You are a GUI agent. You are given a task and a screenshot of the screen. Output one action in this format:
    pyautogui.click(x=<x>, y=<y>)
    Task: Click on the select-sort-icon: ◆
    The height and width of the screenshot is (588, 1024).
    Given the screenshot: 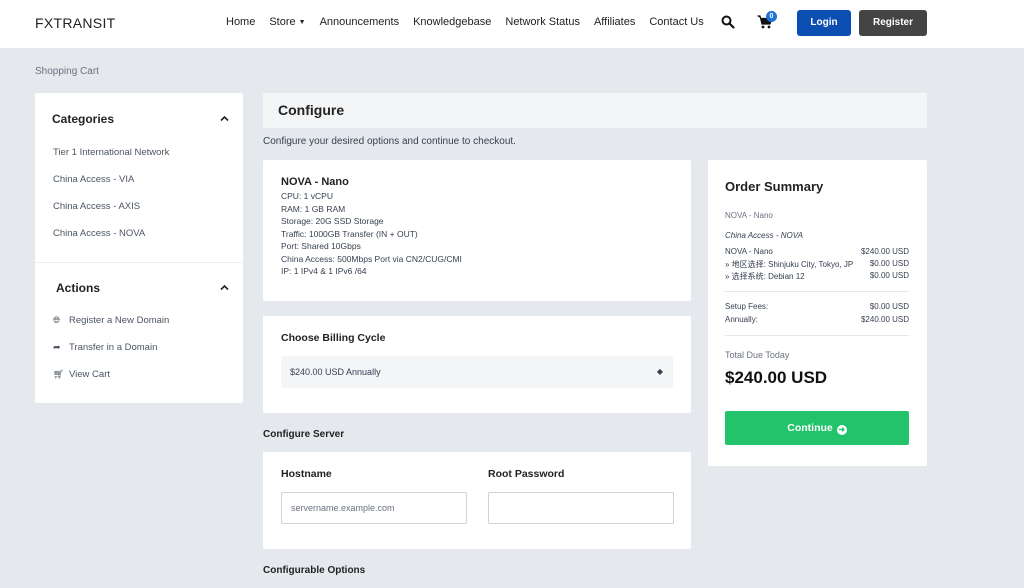 What is the action you would take?
    pyautogui.click(x=659, y=371)
    